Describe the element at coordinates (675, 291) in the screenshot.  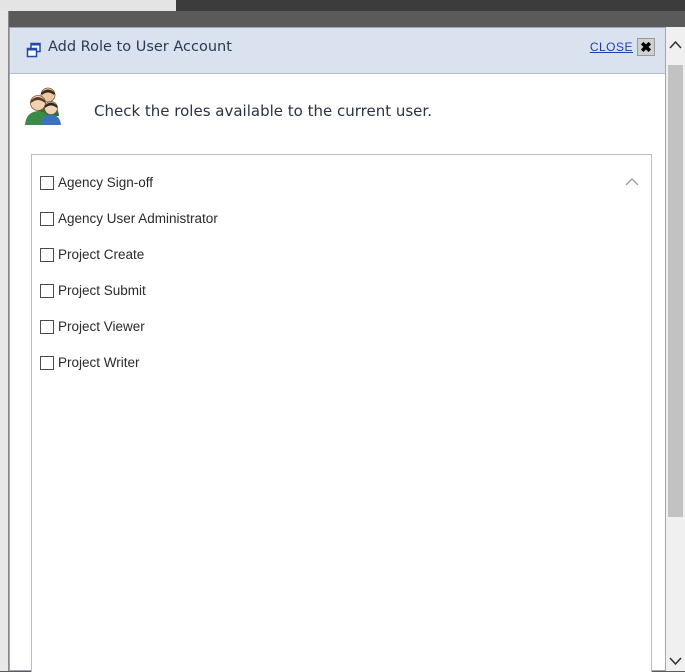
I see `scrollbar-thumb` at that location.